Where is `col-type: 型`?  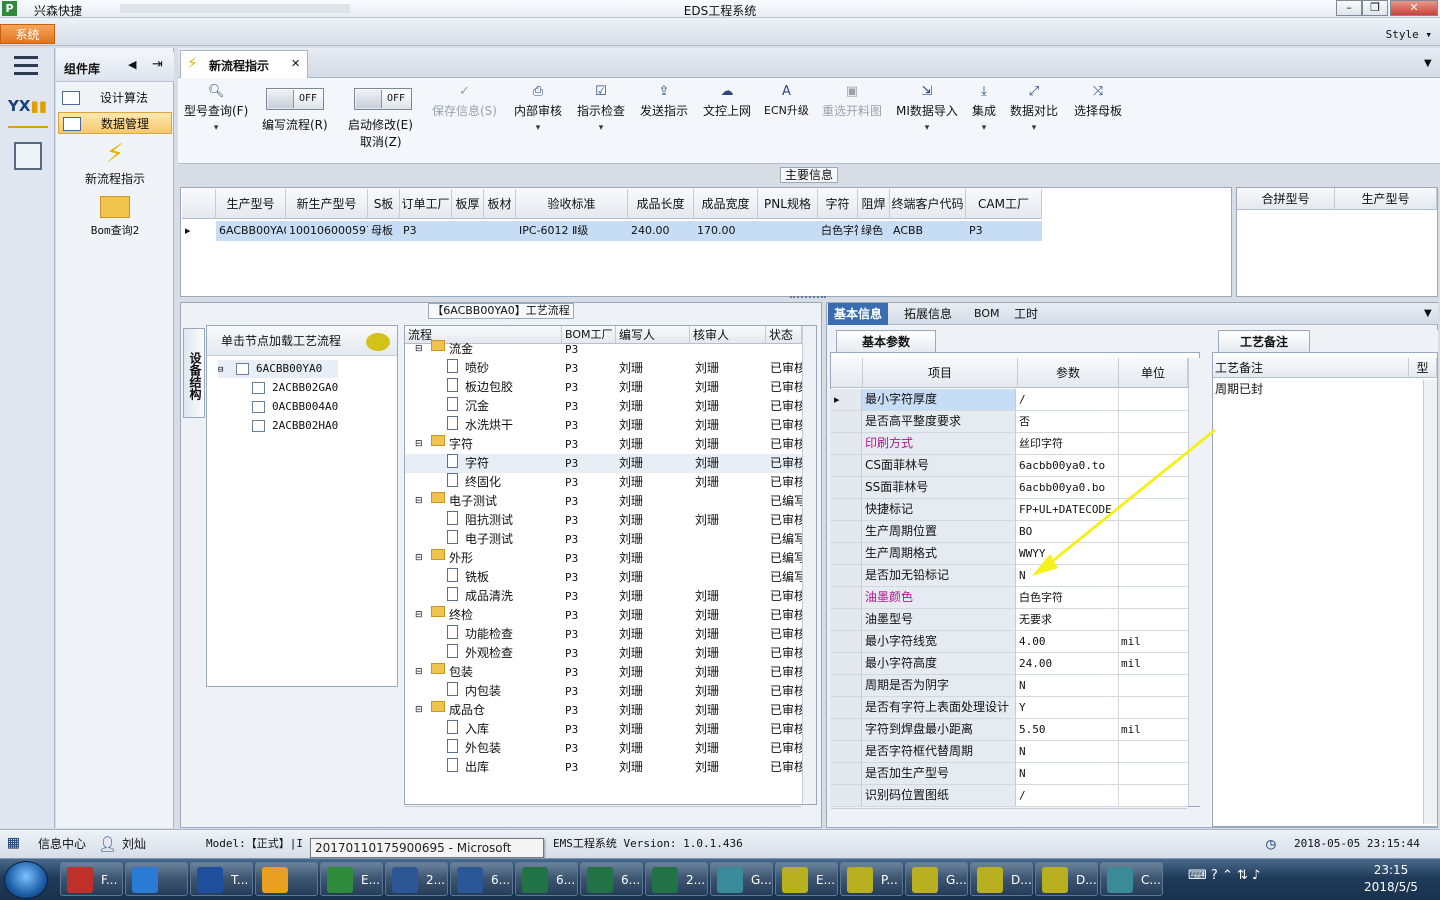
col-type: 型 is located at coordinates (1423, 368).